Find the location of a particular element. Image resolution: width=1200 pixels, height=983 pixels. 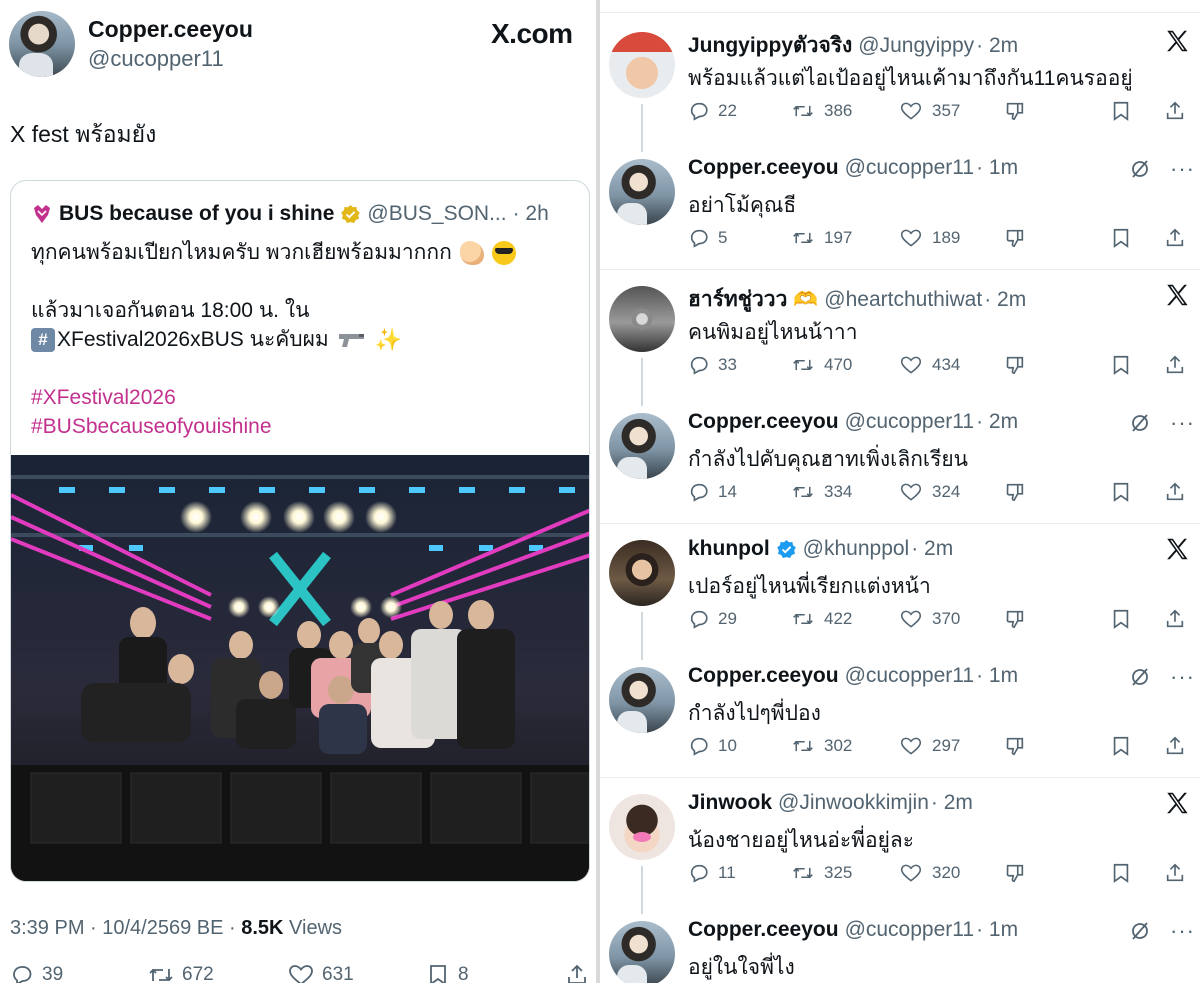

reply-author-handle: @Jinwookkimjin is located at coordinates (853, 803).